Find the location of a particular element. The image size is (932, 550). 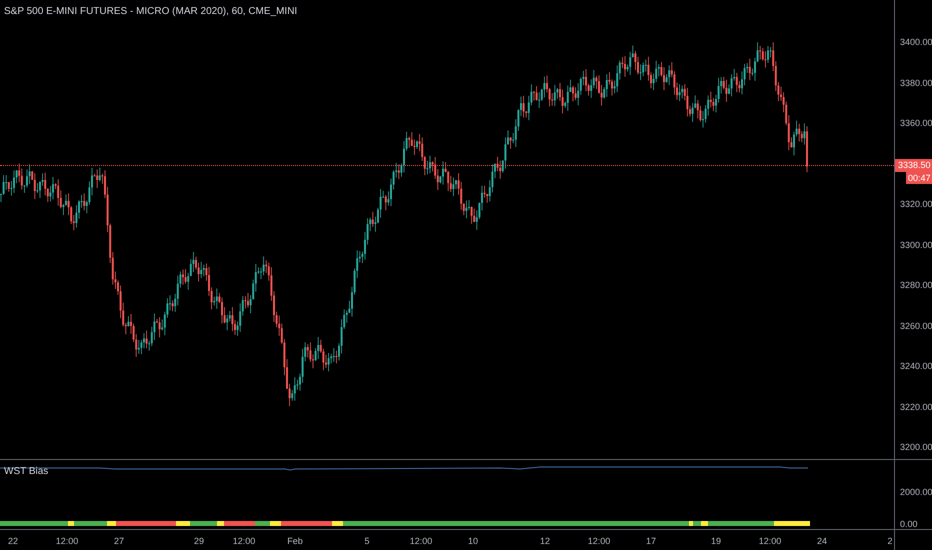

time-axis-label: Feb is located at coordinates (295, 541).